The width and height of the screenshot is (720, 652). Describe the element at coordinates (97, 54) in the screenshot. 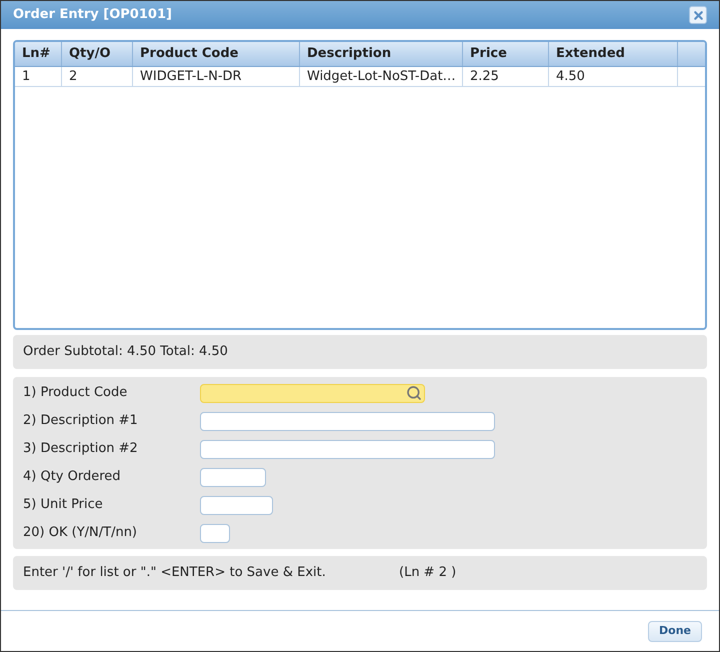

I see `column-header: Qty/O` at that location.